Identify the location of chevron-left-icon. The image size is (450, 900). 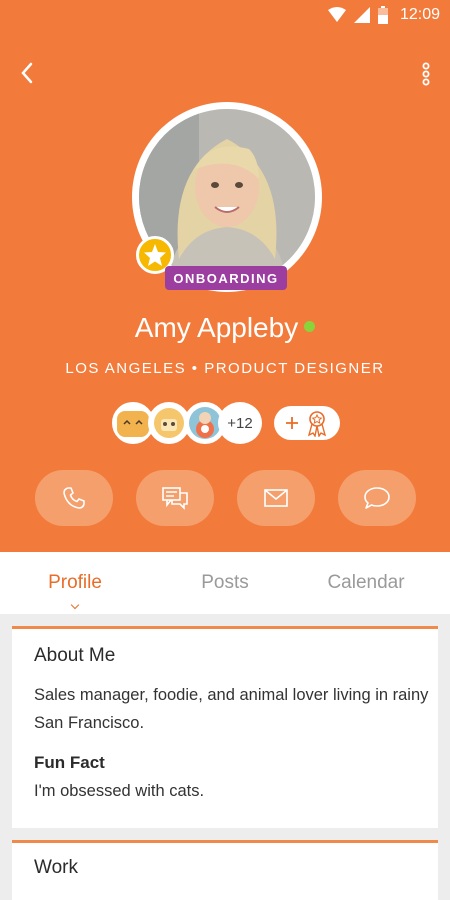
(27, 73).